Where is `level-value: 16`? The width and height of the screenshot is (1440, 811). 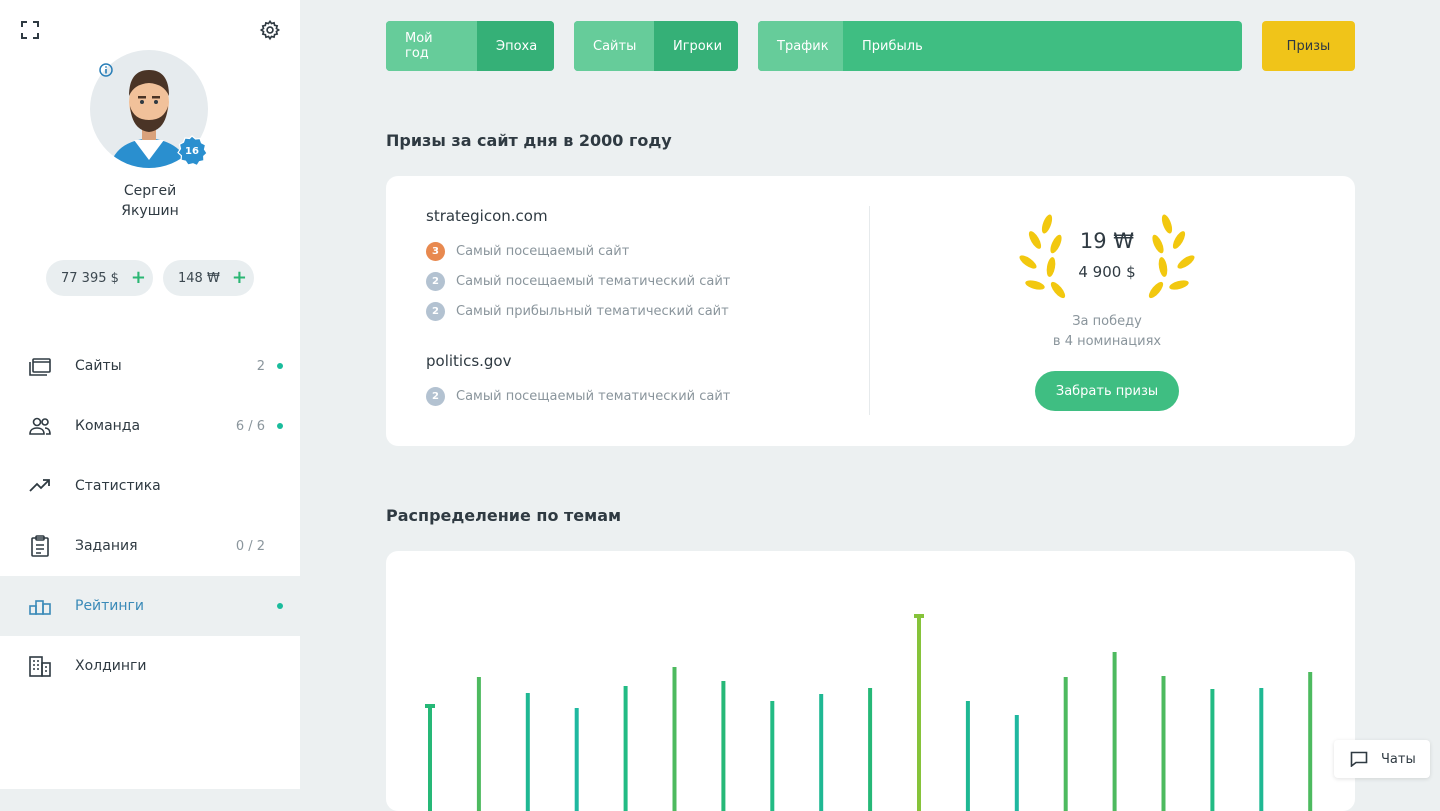
level-value: 16 is located at coordinates (192, 151).